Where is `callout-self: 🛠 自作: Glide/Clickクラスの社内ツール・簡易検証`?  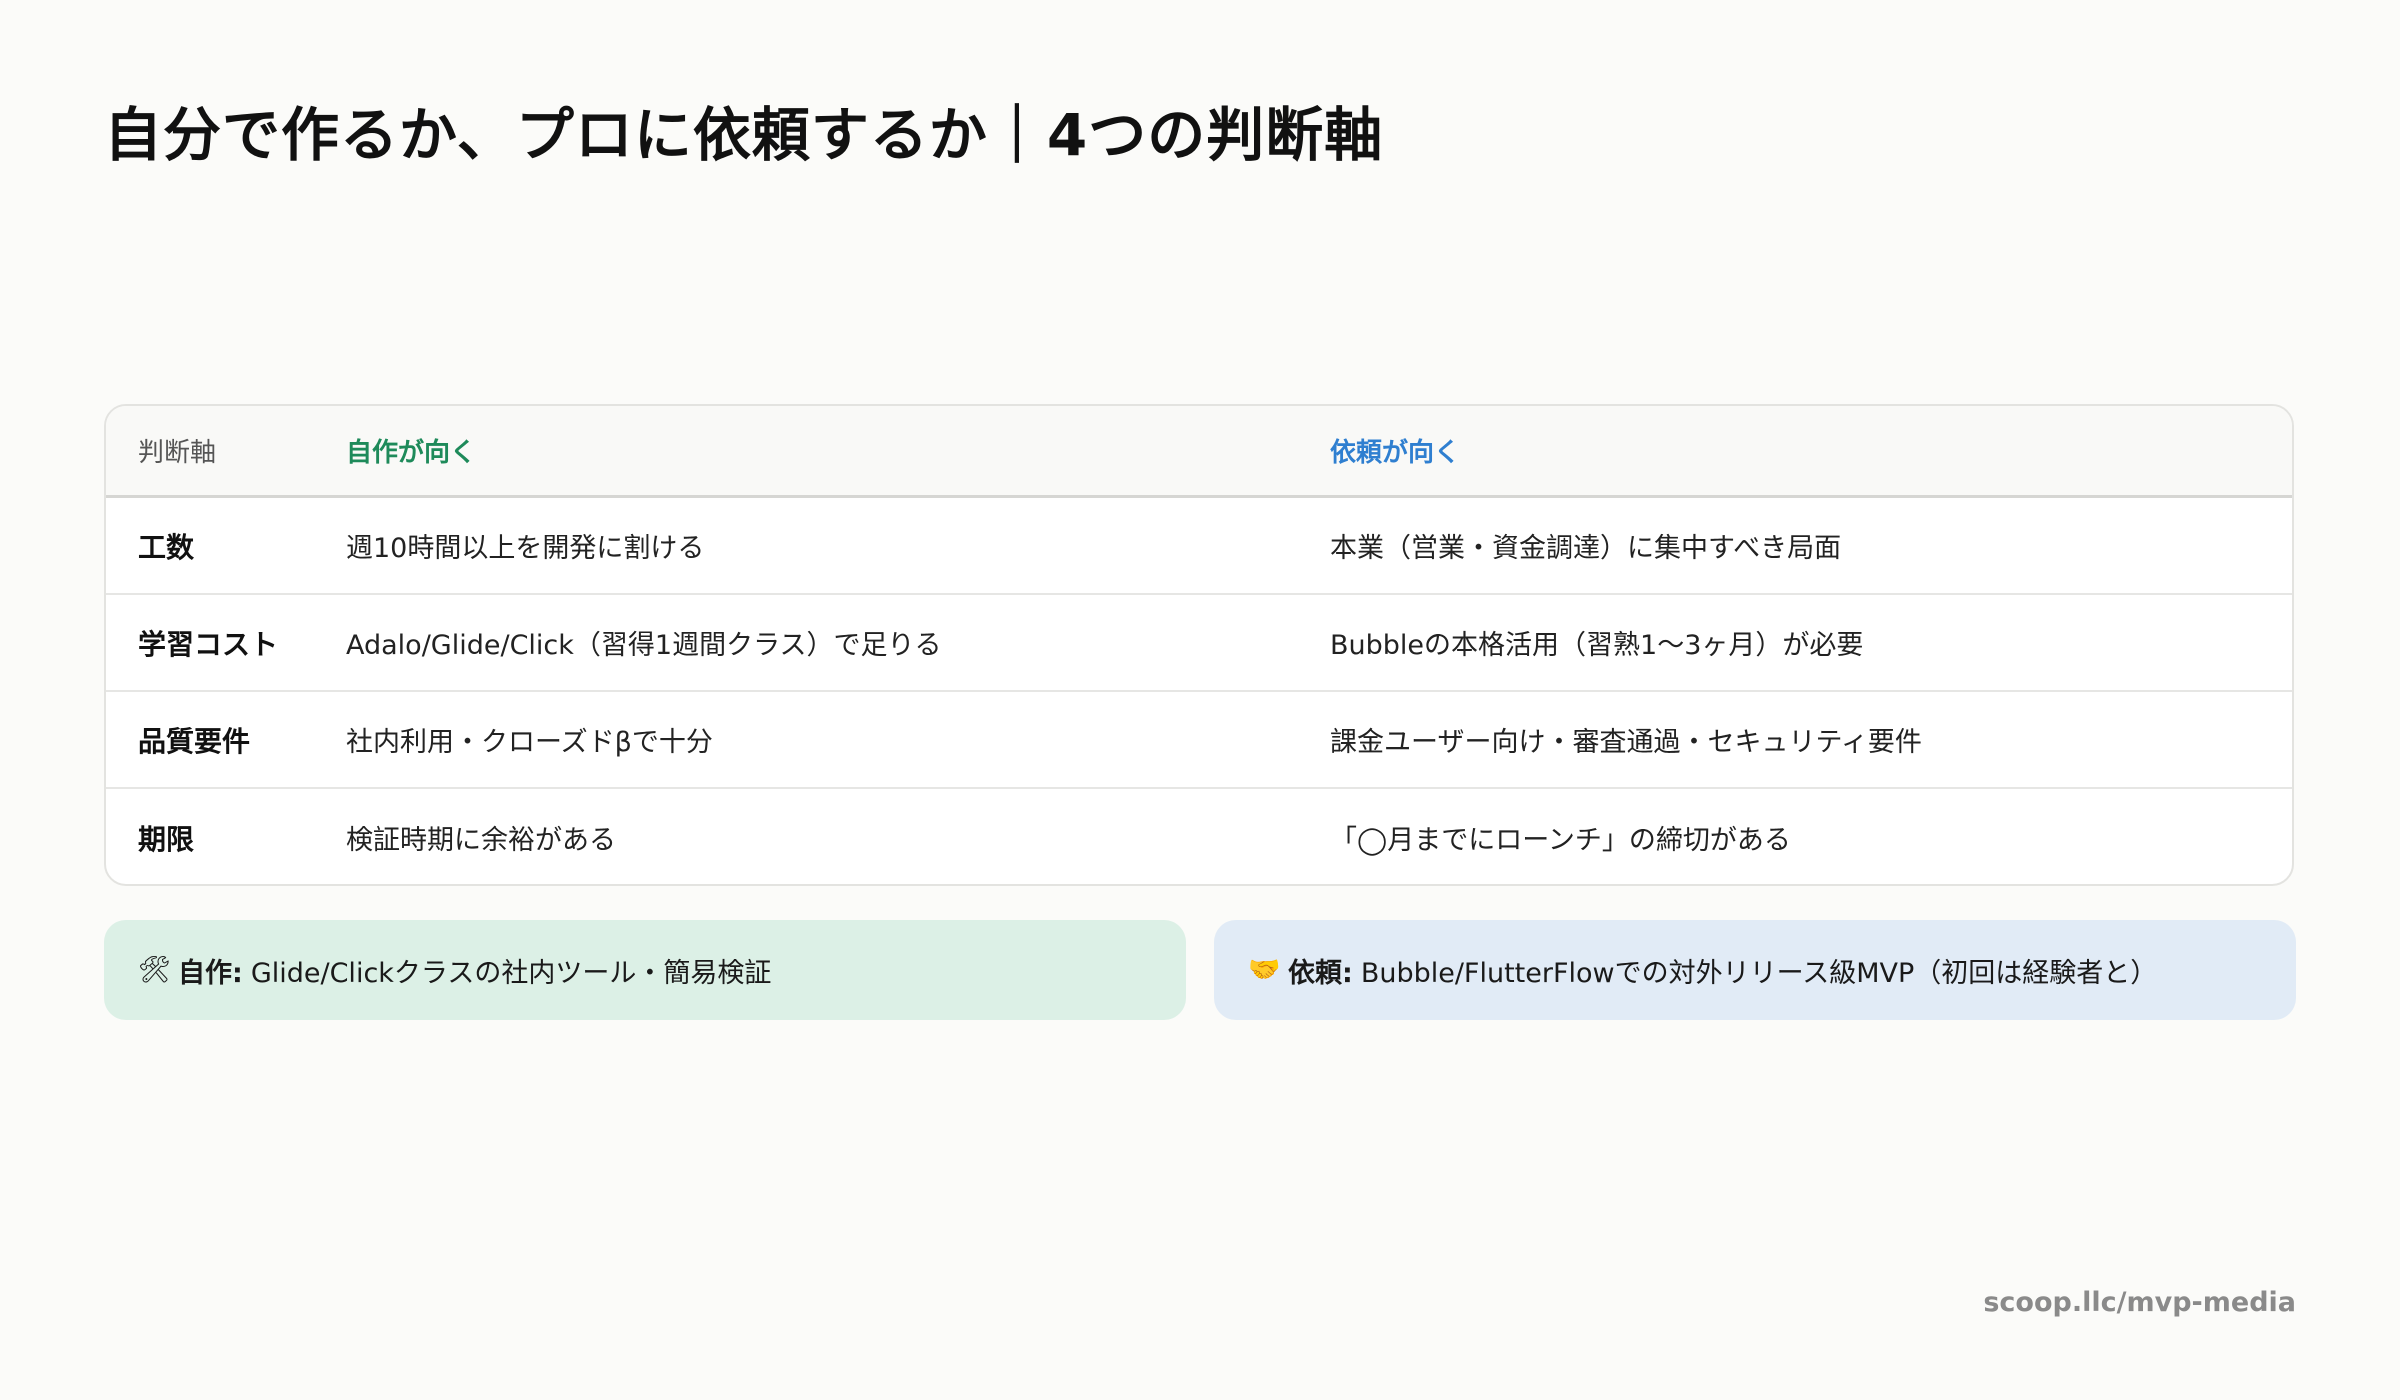
callout-self: 🛠 自作: Glide/Clickクラスの社内ツール・簡易検証 is located at coordinates (645, 970).